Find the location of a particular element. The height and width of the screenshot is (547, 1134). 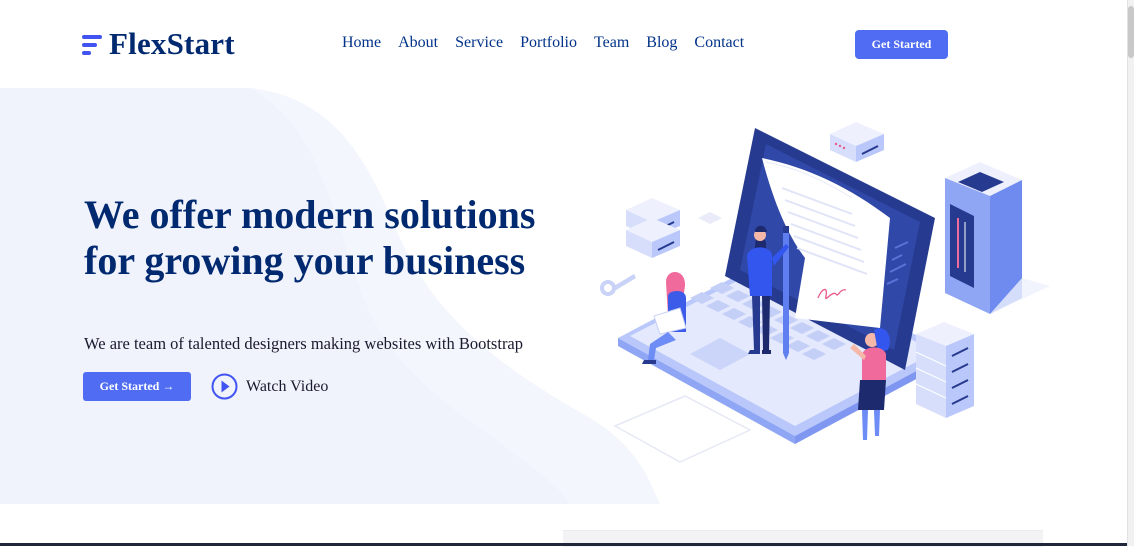

hero-get-started-button: Get Started → is located at coordinates (137, 386).